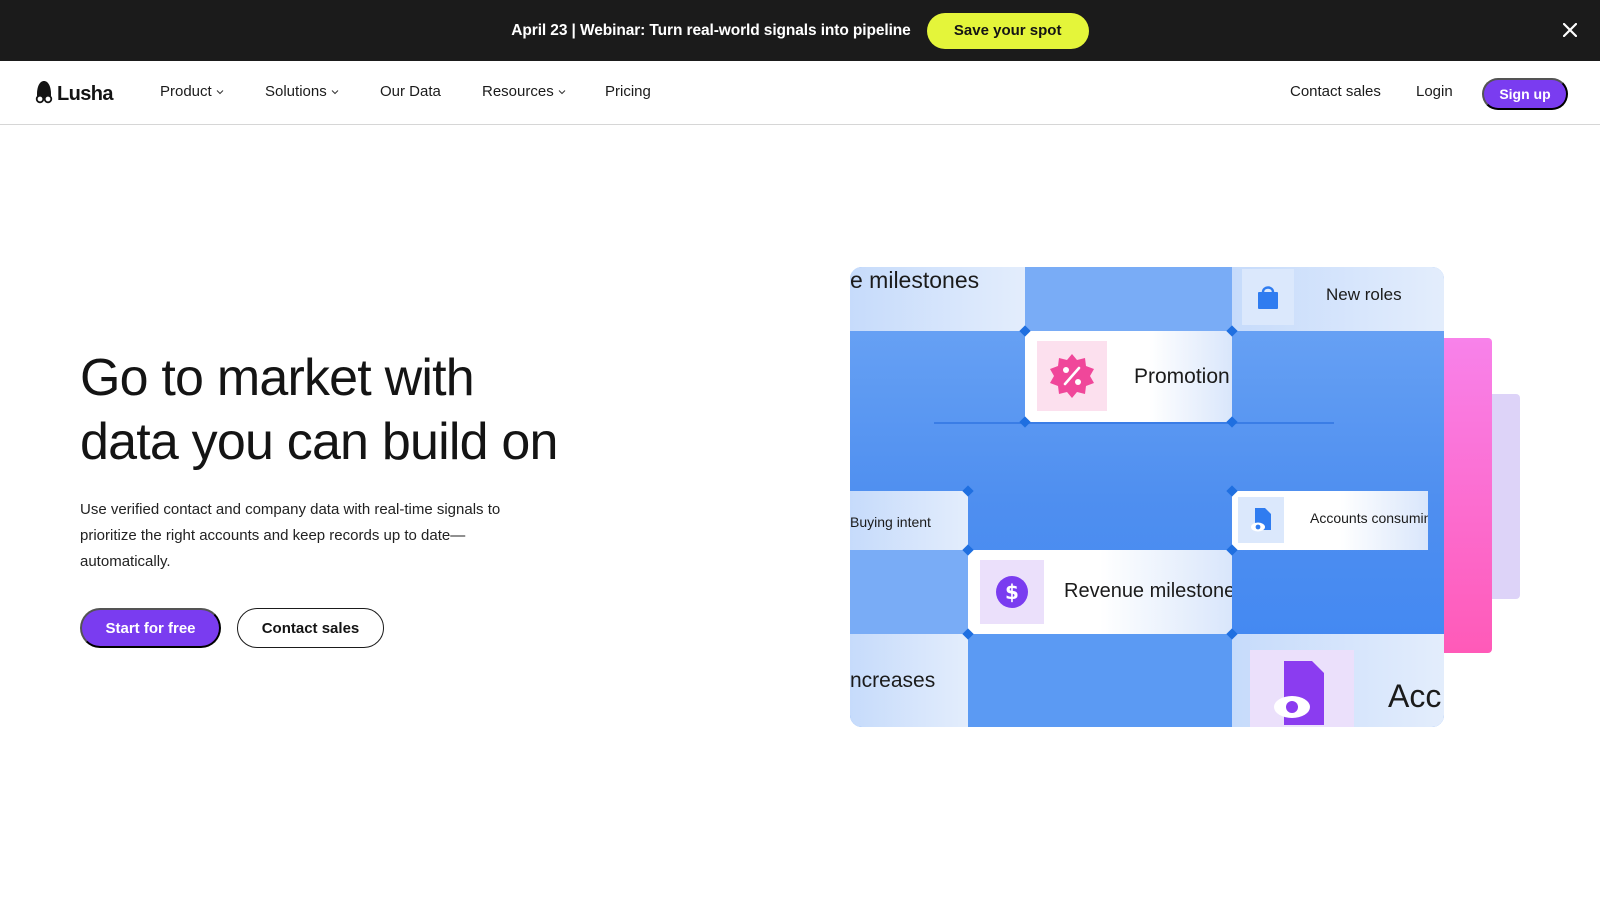 The image size is (1600, 900). I want to click on nav-item-pricing: Pricing, so click(628, 91).